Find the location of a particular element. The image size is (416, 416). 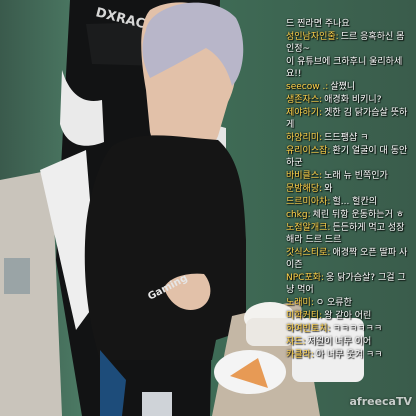

chat-message: 생존자스: 애경화 비키니? is located at coordinates (349, 100).